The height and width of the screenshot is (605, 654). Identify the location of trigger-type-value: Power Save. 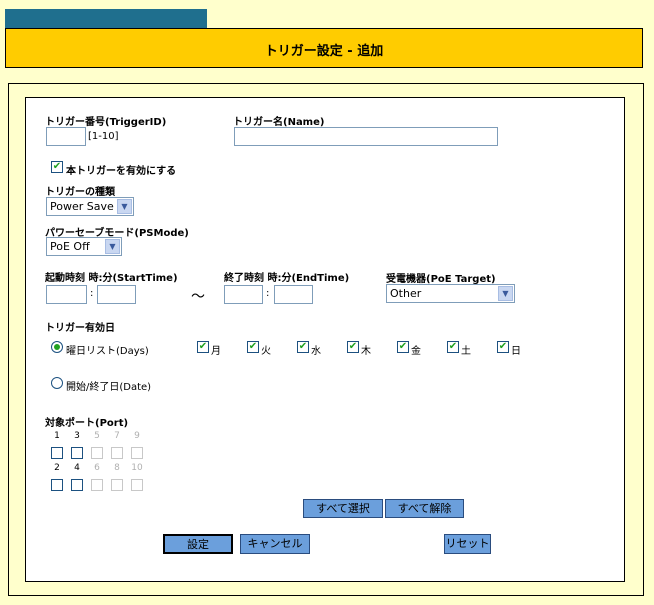
(82, 206).